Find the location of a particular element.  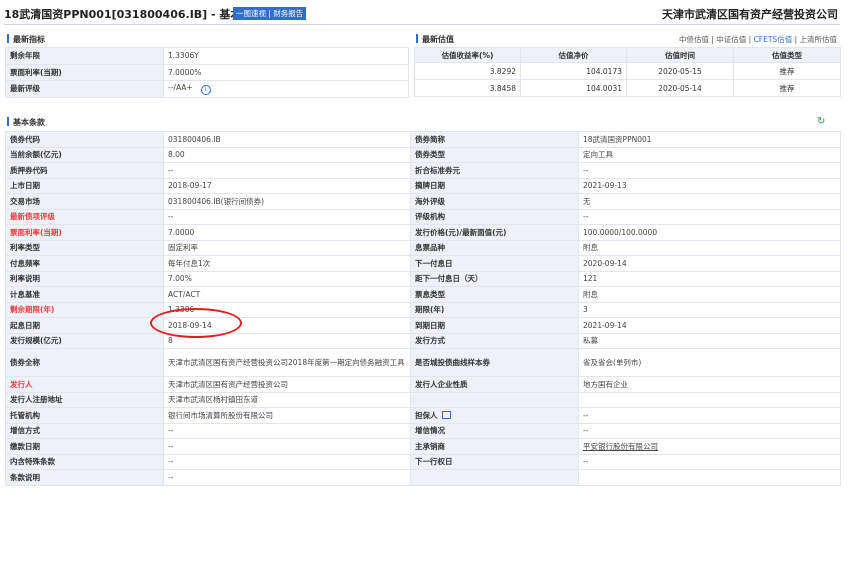

latest-valuation-heading: 最新估值 is located at coordinates (435, 39).